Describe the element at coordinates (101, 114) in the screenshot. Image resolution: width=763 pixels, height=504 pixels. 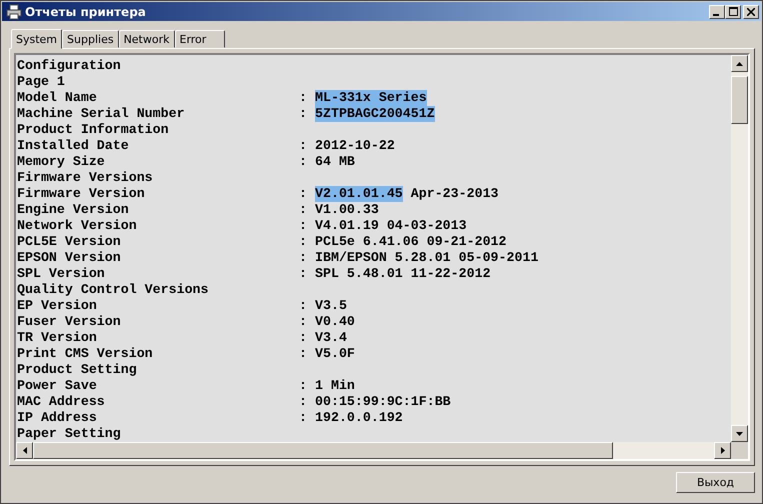
I see `report-label: Machine Serial Number` at that location.